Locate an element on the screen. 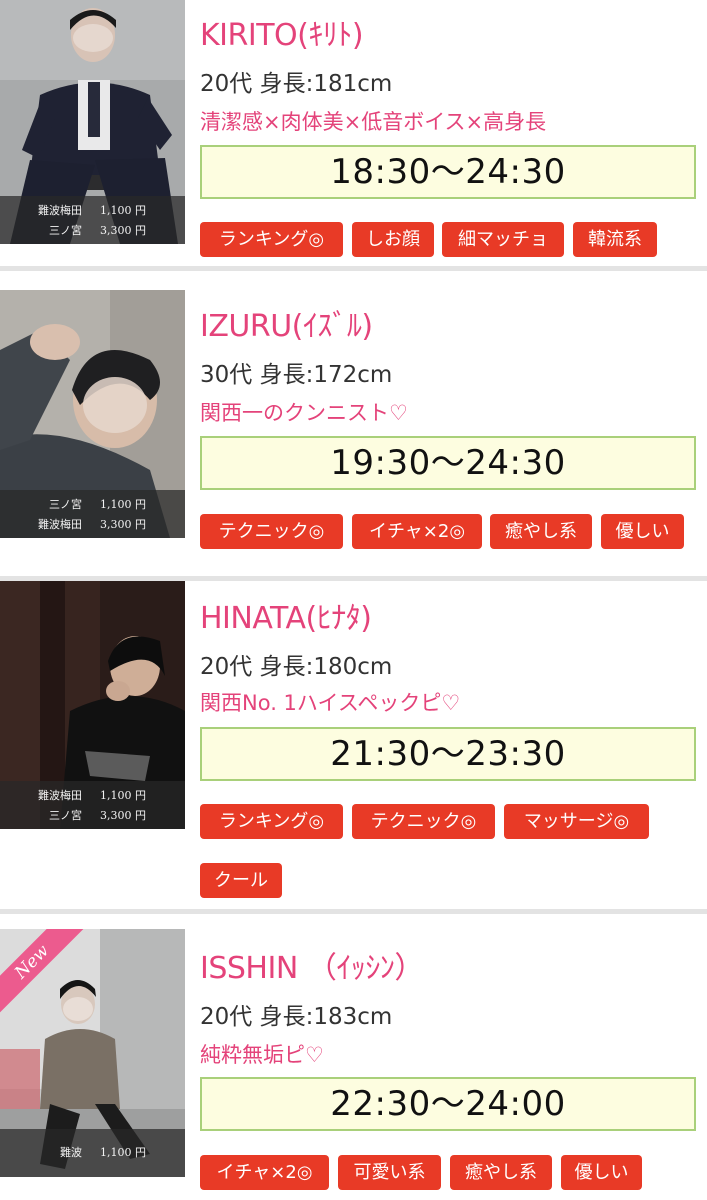 This screenshot has height=1200, width=707. price-area: 難波 is located at coordinates (71, 1152).